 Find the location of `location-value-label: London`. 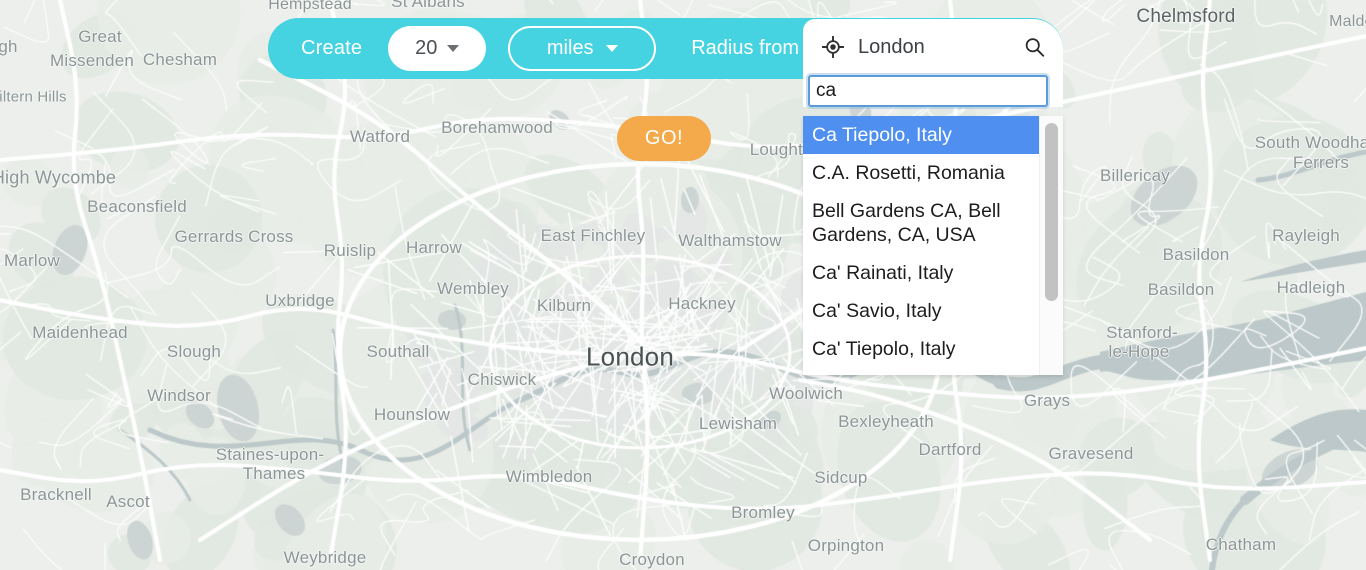

location-value-label: London is located at coordinates (891, 46).